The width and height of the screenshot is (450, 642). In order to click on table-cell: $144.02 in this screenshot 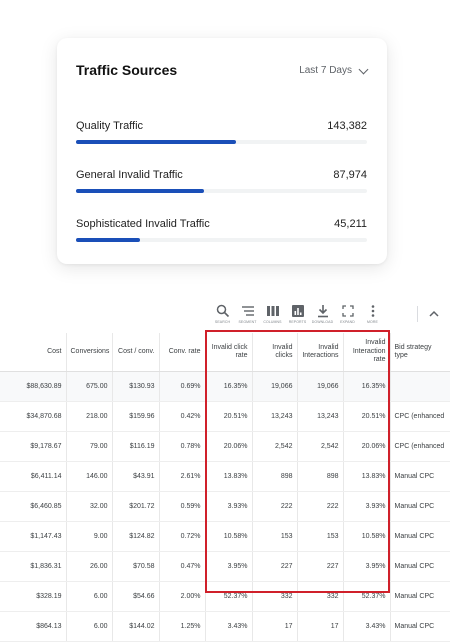, I will do `click(136, 626)`.